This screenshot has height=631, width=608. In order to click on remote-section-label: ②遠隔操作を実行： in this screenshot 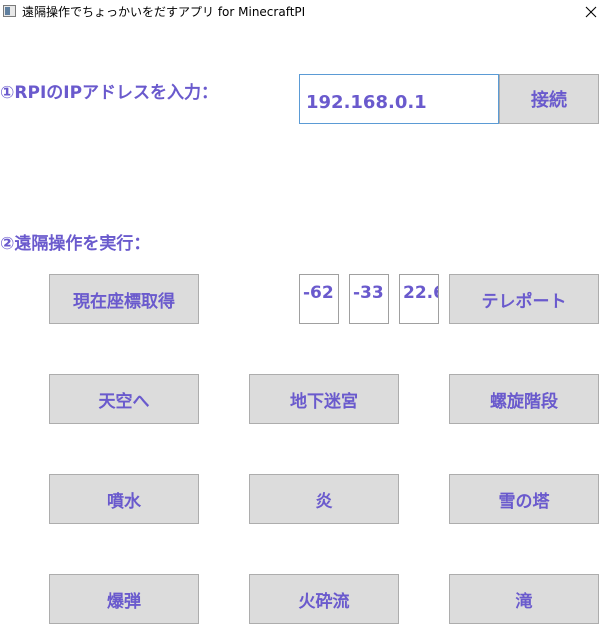, I will do `click(75, 244)`.